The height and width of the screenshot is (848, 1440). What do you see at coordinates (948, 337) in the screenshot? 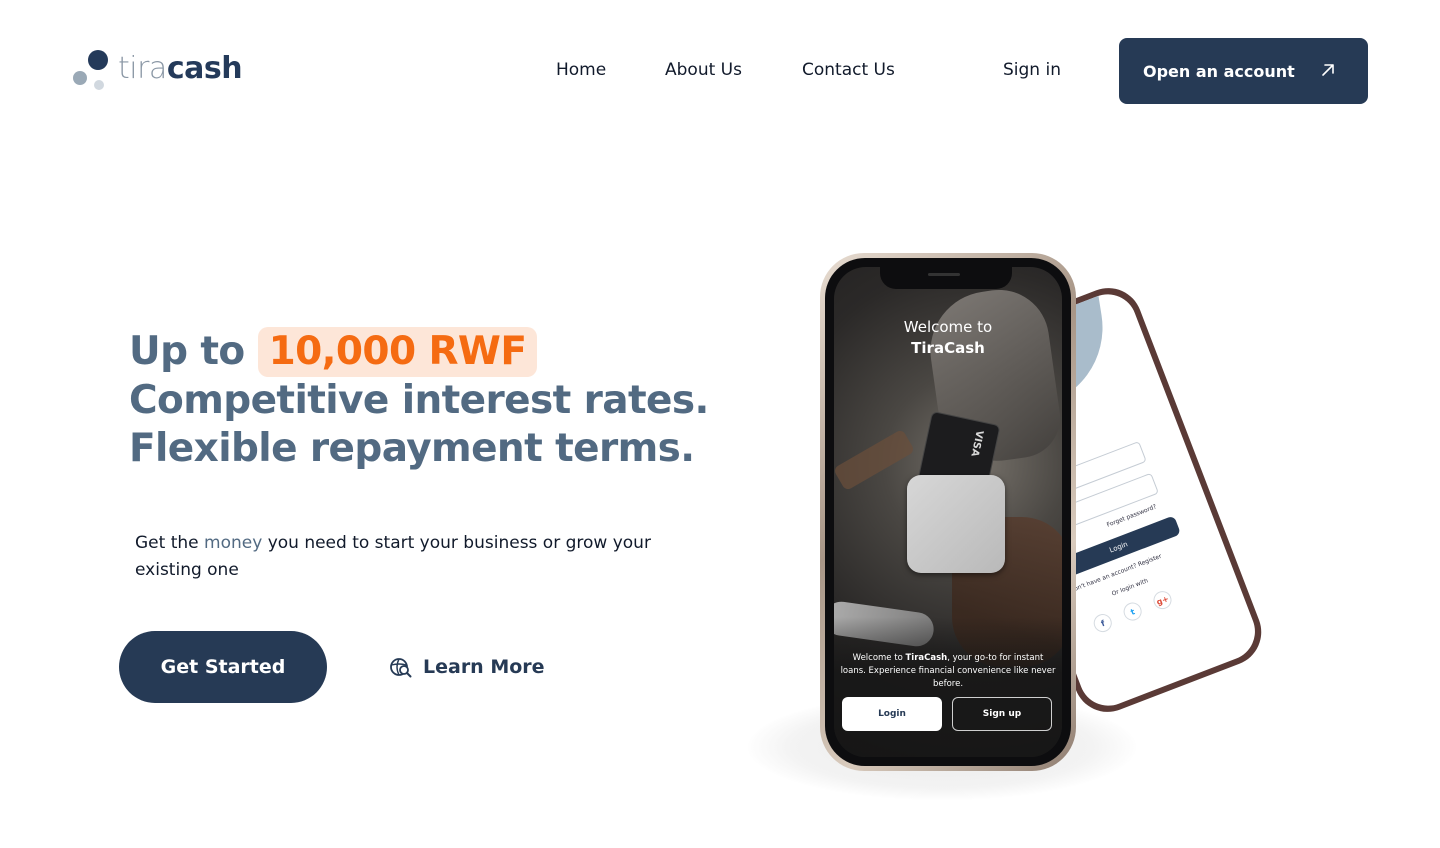
I see `welcome-title: Welcome to TiraCash` at bounding box center [948, 337].